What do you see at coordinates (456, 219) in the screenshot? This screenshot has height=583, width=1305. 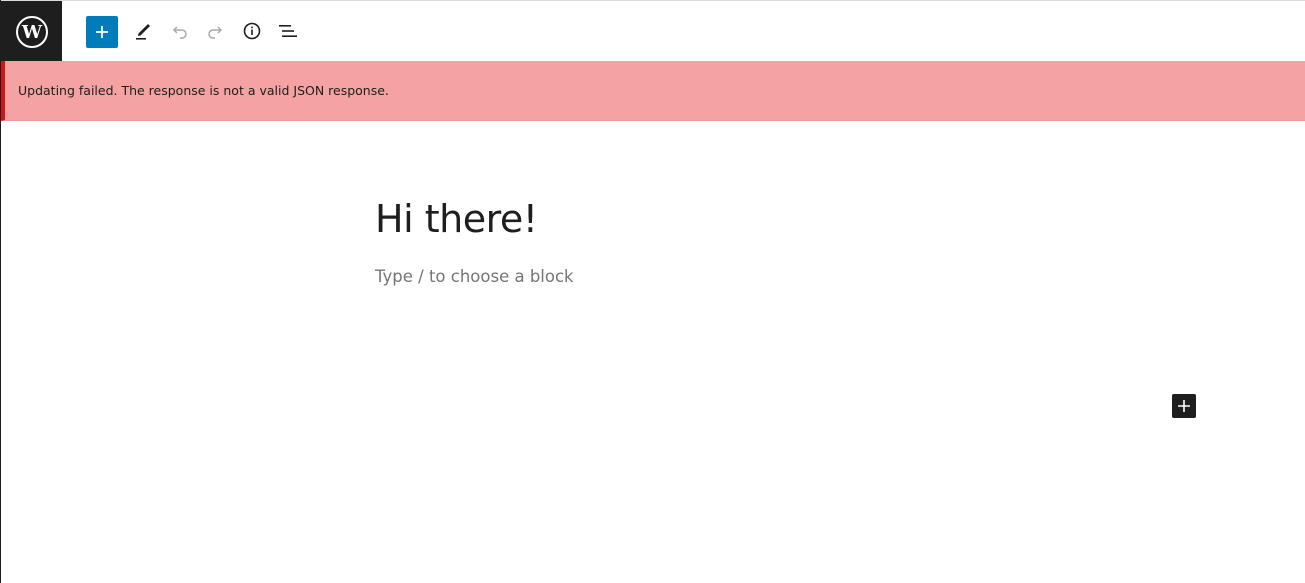 I see `post-title: Hi there!` at bounding box center [456, 219].